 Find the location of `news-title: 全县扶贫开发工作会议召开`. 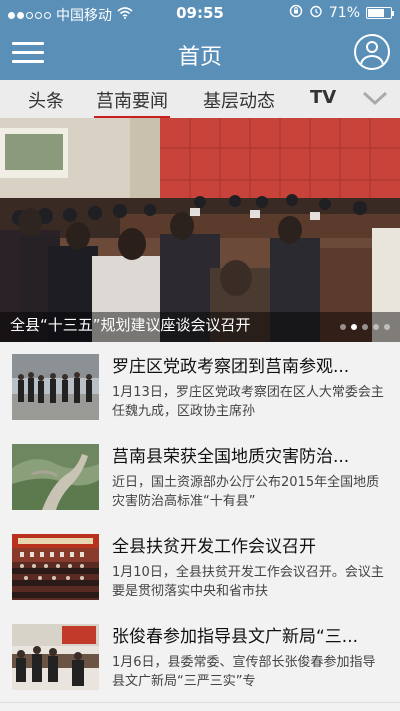

news-title: 全县扶贫开发工作会议召开 is located at coordinates (214, 547).